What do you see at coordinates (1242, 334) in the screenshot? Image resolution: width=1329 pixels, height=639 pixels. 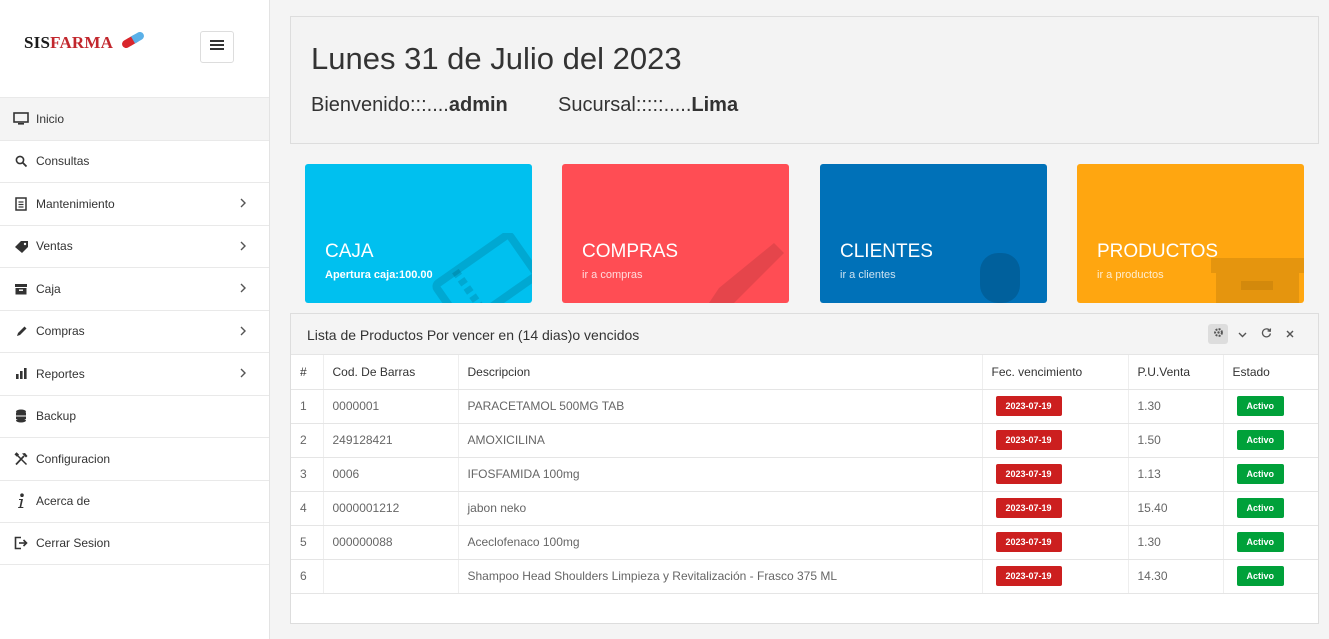 I see `dropdown-button` at bounding box center [1242, 334].